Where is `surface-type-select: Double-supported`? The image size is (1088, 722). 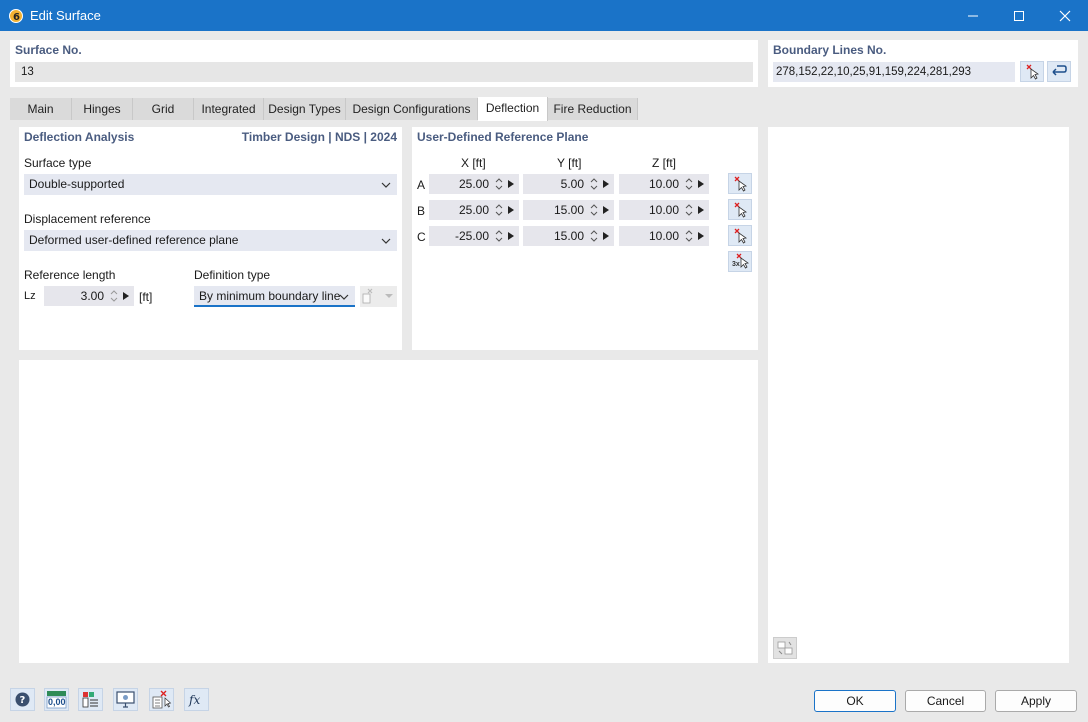
surface-type-select: Double-supported is located at coordinates (210, 184).